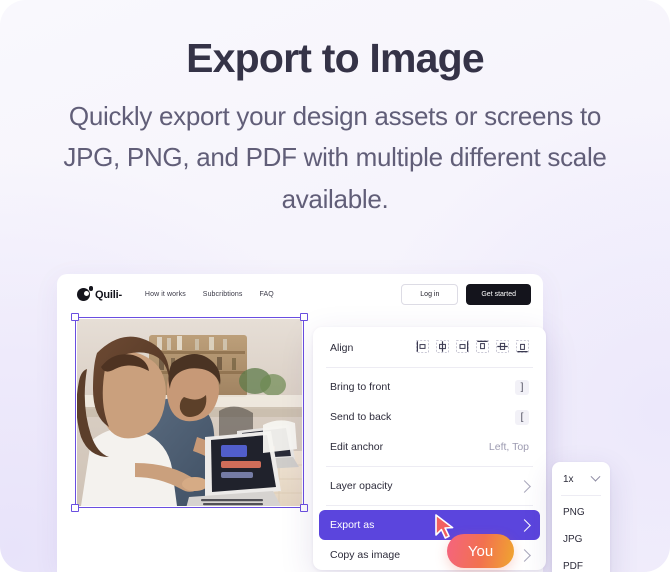  I want to click on align-label: Align, so click(342, 348).